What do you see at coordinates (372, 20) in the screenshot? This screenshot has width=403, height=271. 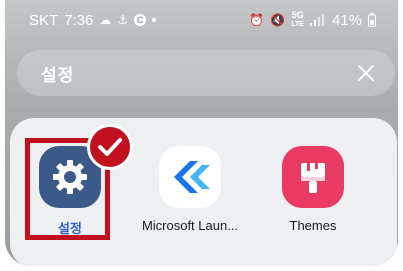 I see `battery-icon` at bounding box center [372, 20].